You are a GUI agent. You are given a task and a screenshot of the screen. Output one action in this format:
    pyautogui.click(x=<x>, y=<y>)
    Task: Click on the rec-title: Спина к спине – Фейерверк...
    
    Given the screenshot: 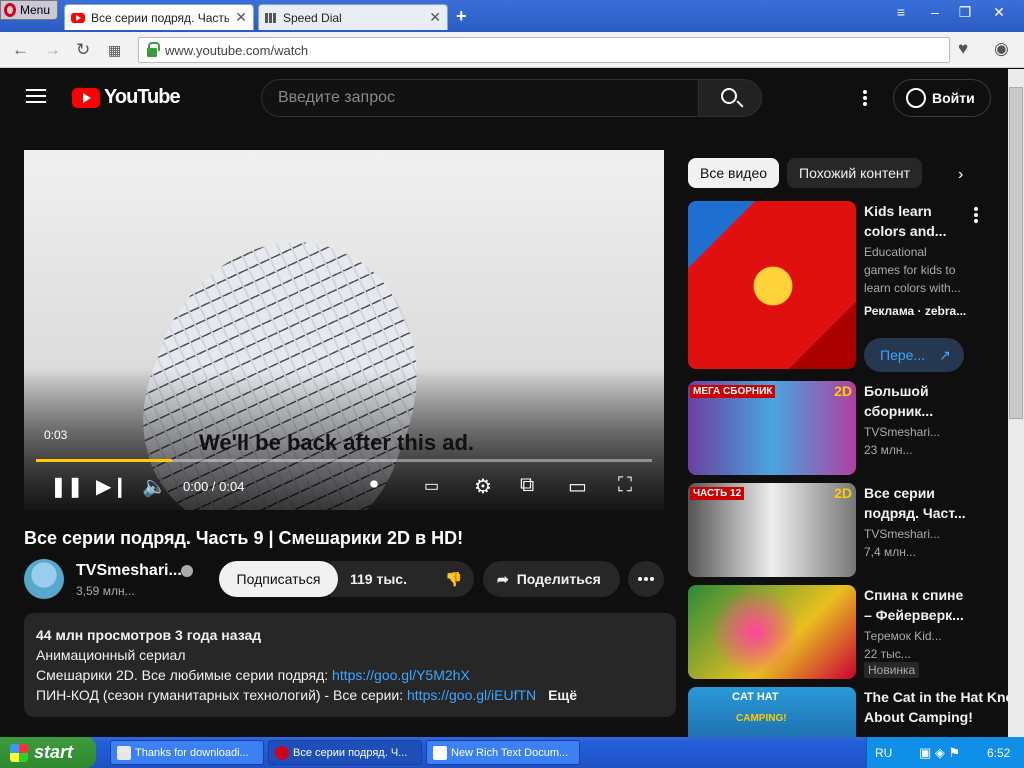 What is the action you would take?
    pyautogui.click(x=924, y=605)
    